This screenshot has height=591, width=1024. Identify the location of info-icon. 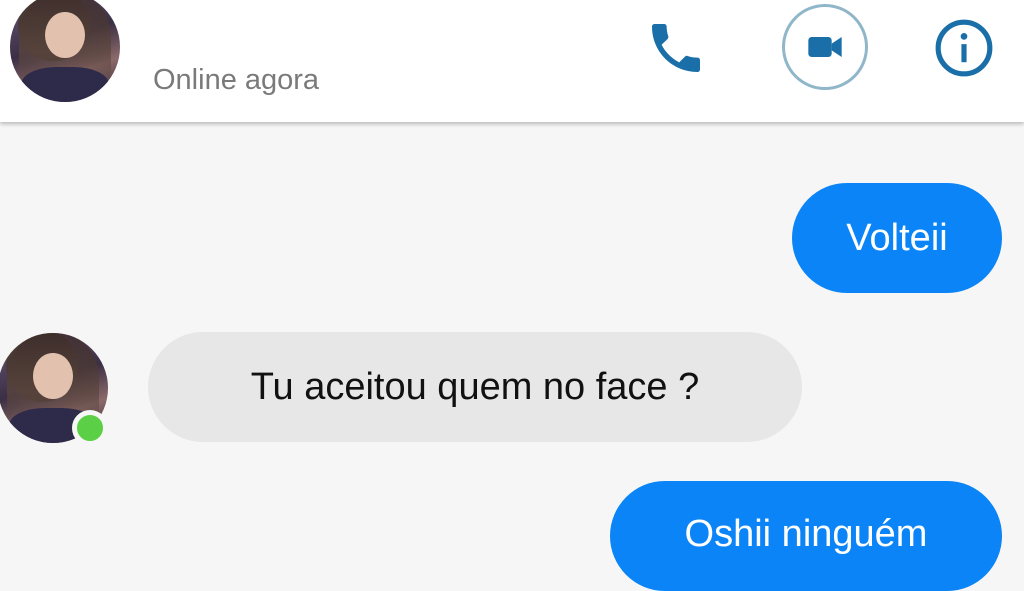
(964, 48).